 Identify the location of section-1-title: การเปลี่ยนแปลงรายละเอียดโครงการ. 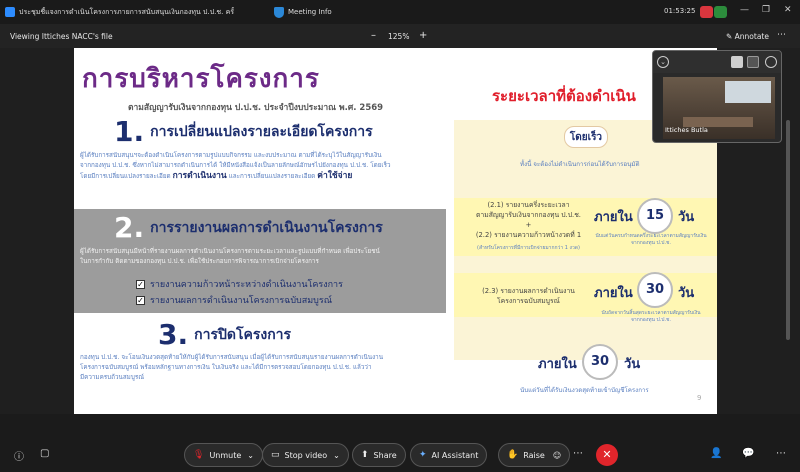
(261, 131).